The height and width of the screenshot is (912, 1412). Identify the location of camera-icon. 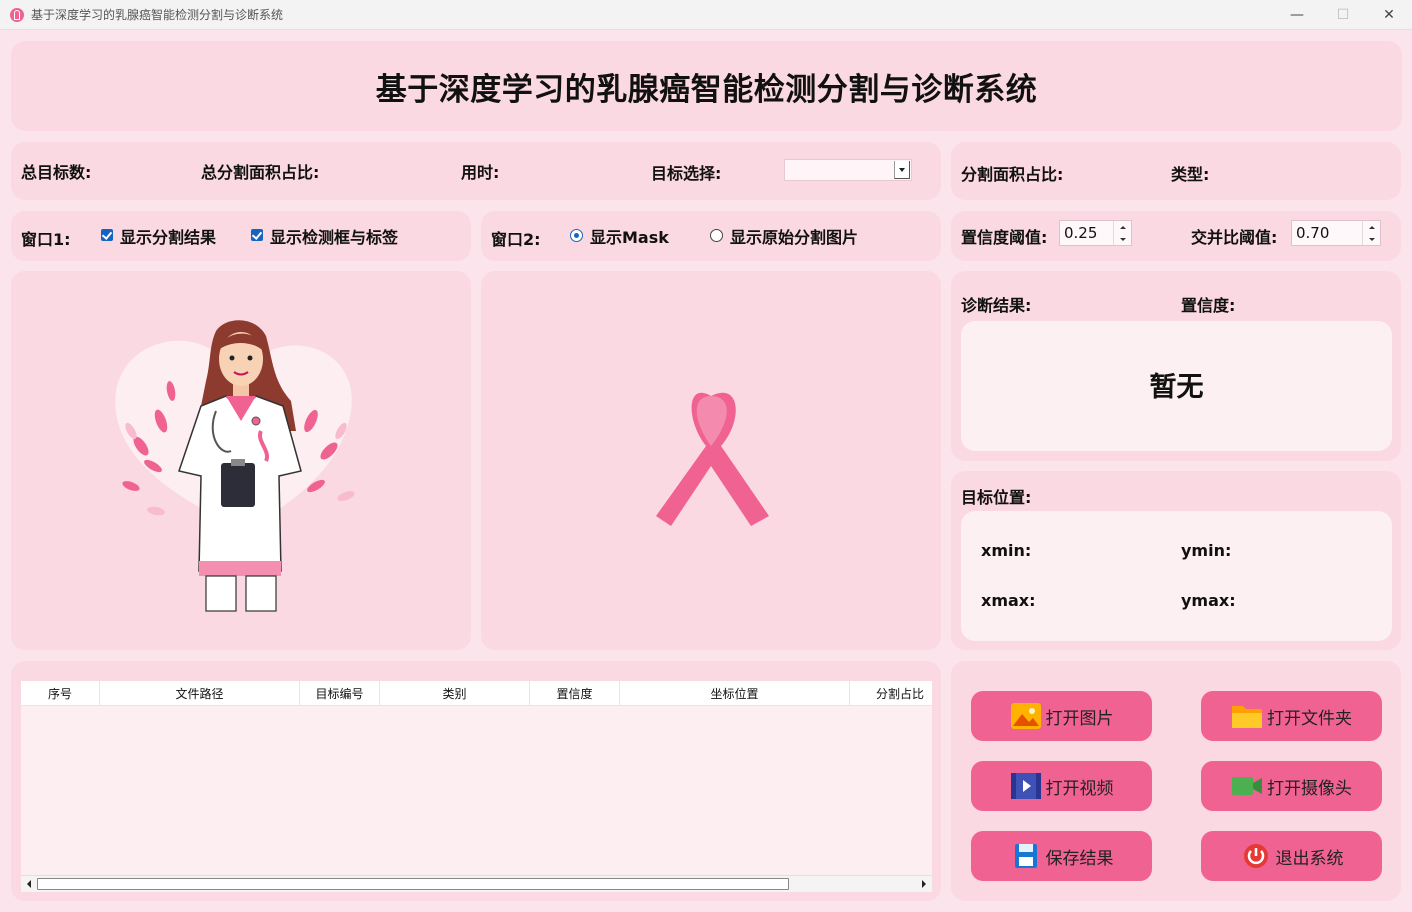
(1247, 786).